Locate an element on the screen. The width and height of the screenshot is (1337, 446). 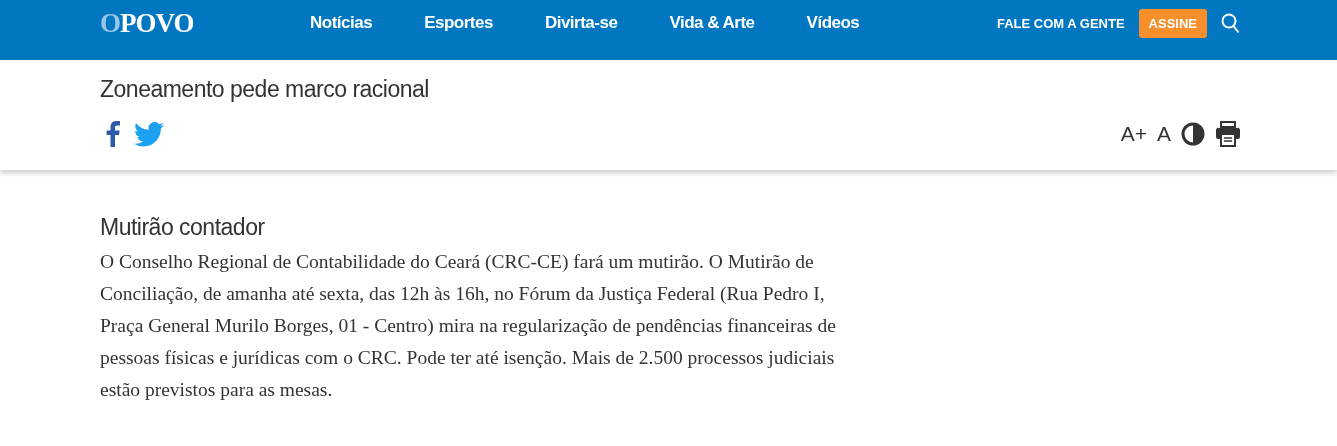
decrease-font-button: A is located at coordinates (1164, 134).